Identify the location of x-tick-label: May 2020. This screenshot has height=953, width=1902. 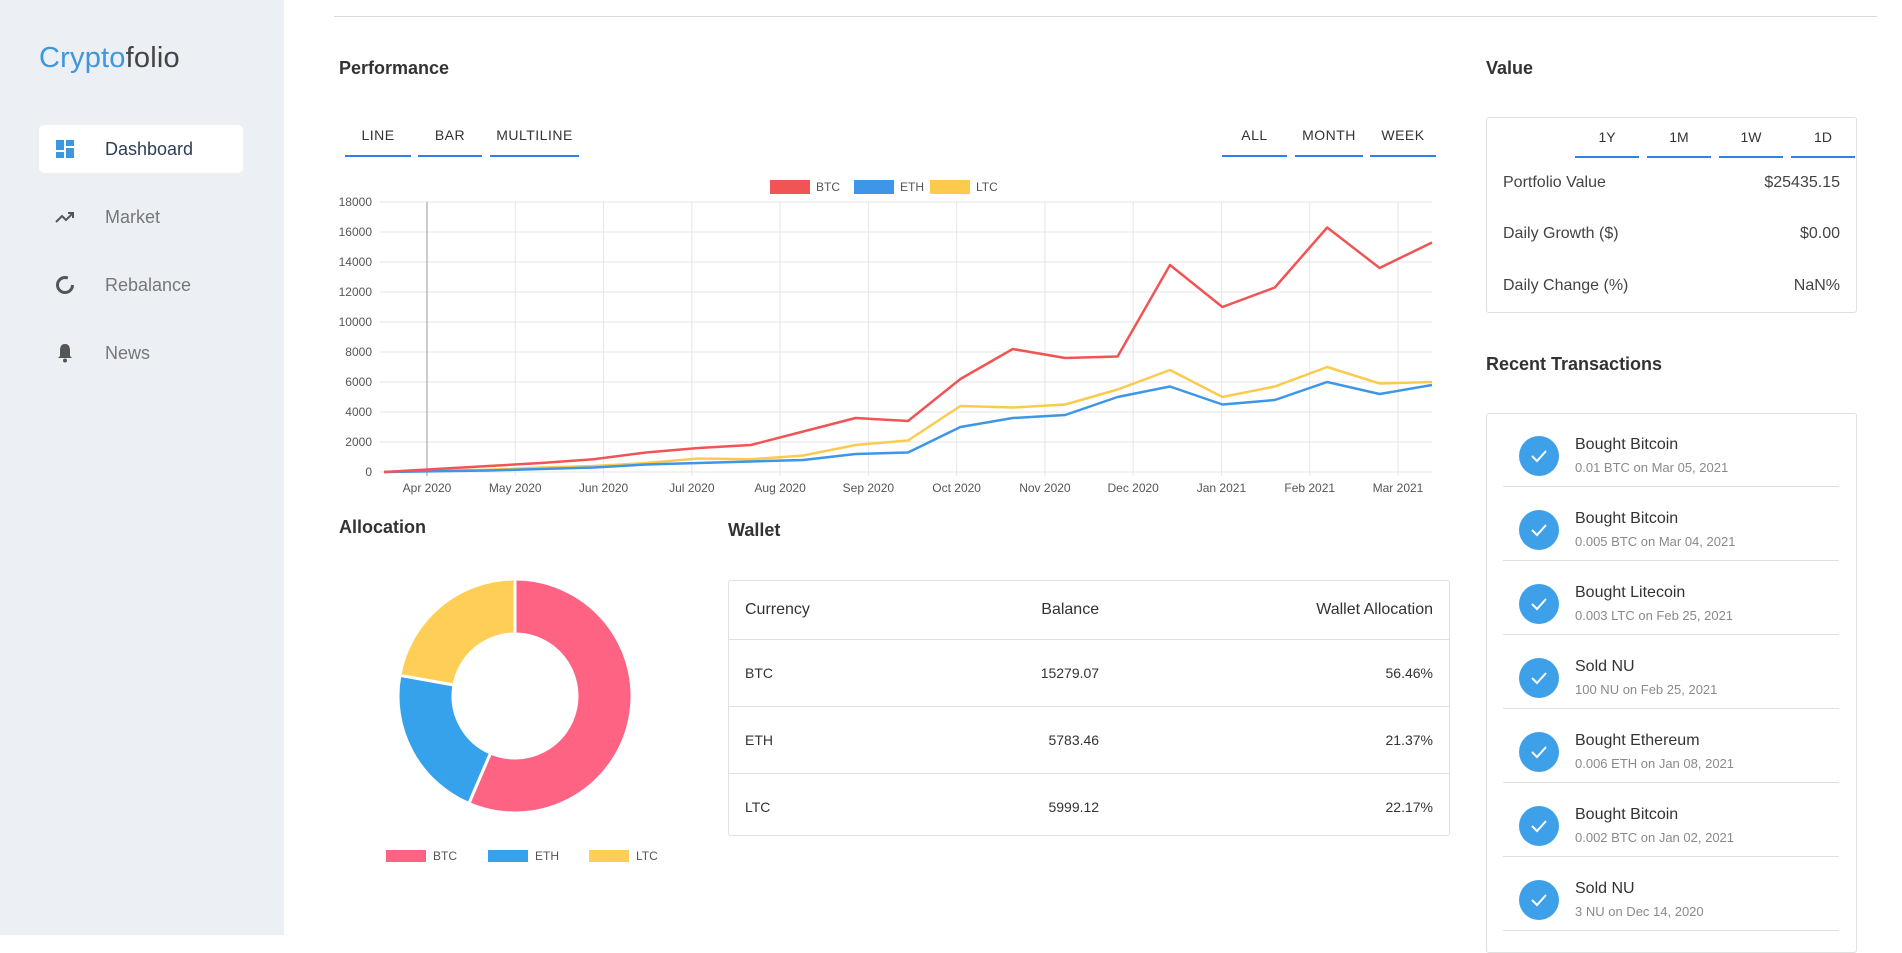
(515, 488).